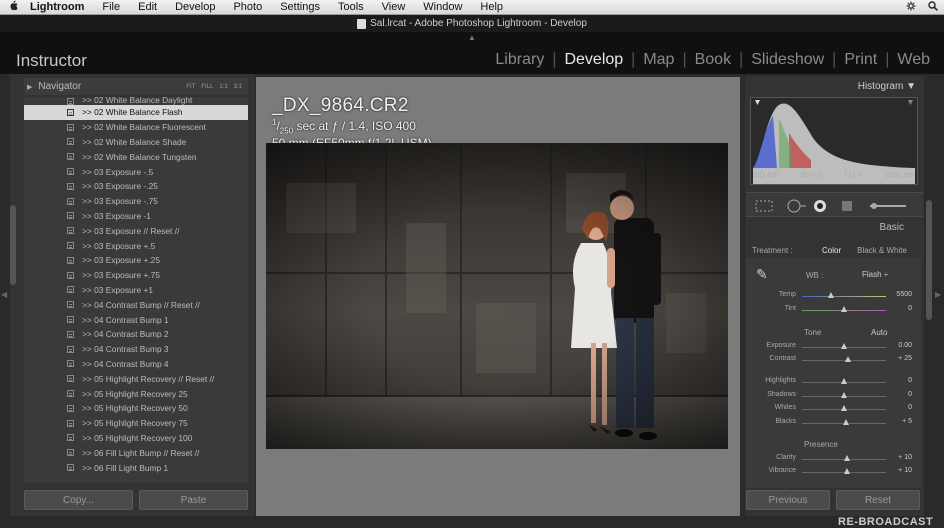 The image size is (944, 528). Describe the element at coordinates (136, 304) in the screenshot. I see `preset-item: >> 04 Contrast Bump // Reset //` at that location.